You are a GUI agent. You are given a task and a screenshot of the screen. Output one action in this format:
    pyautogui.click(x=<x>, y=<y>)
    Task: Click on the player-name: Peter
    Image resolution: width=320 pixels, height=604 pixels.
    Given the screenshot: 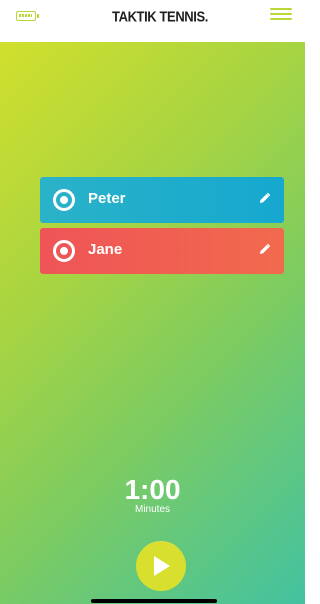 What is the action you would take?
    pyautogui.click(x=107, y=198)
    